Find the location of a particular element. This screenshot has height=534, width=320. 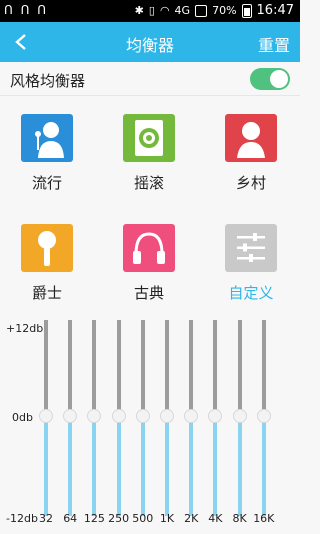

preset-label: 乡村 is located at coordinates (250, 183).